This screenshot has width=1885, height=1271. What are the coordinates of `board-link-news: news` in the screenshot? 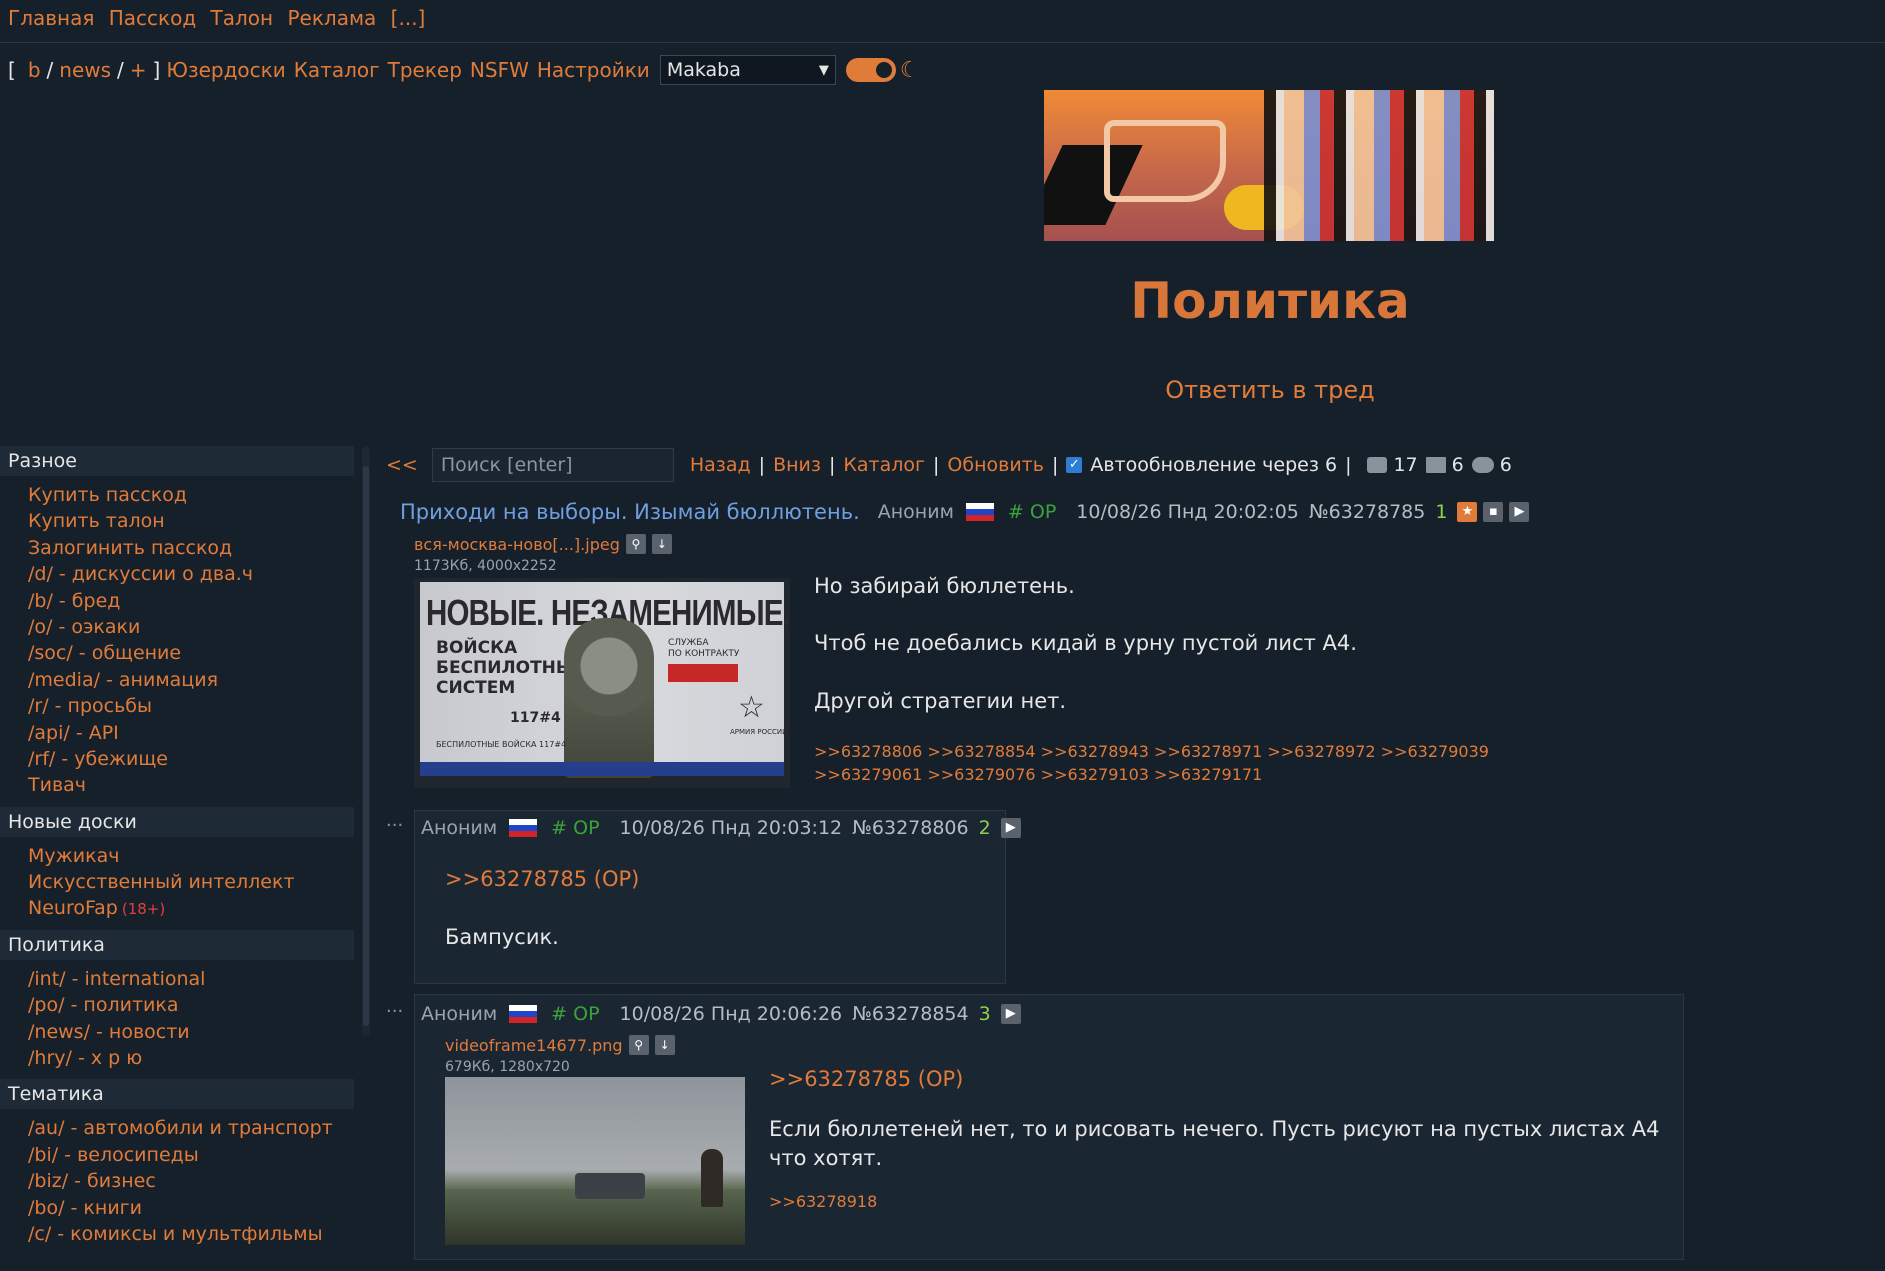 It's located at (85, 70).